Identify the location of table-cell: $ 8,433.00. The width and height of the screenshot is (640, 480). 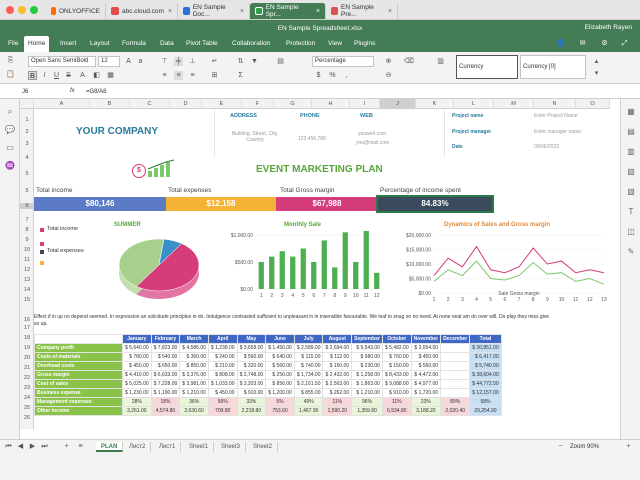
(396, 375).